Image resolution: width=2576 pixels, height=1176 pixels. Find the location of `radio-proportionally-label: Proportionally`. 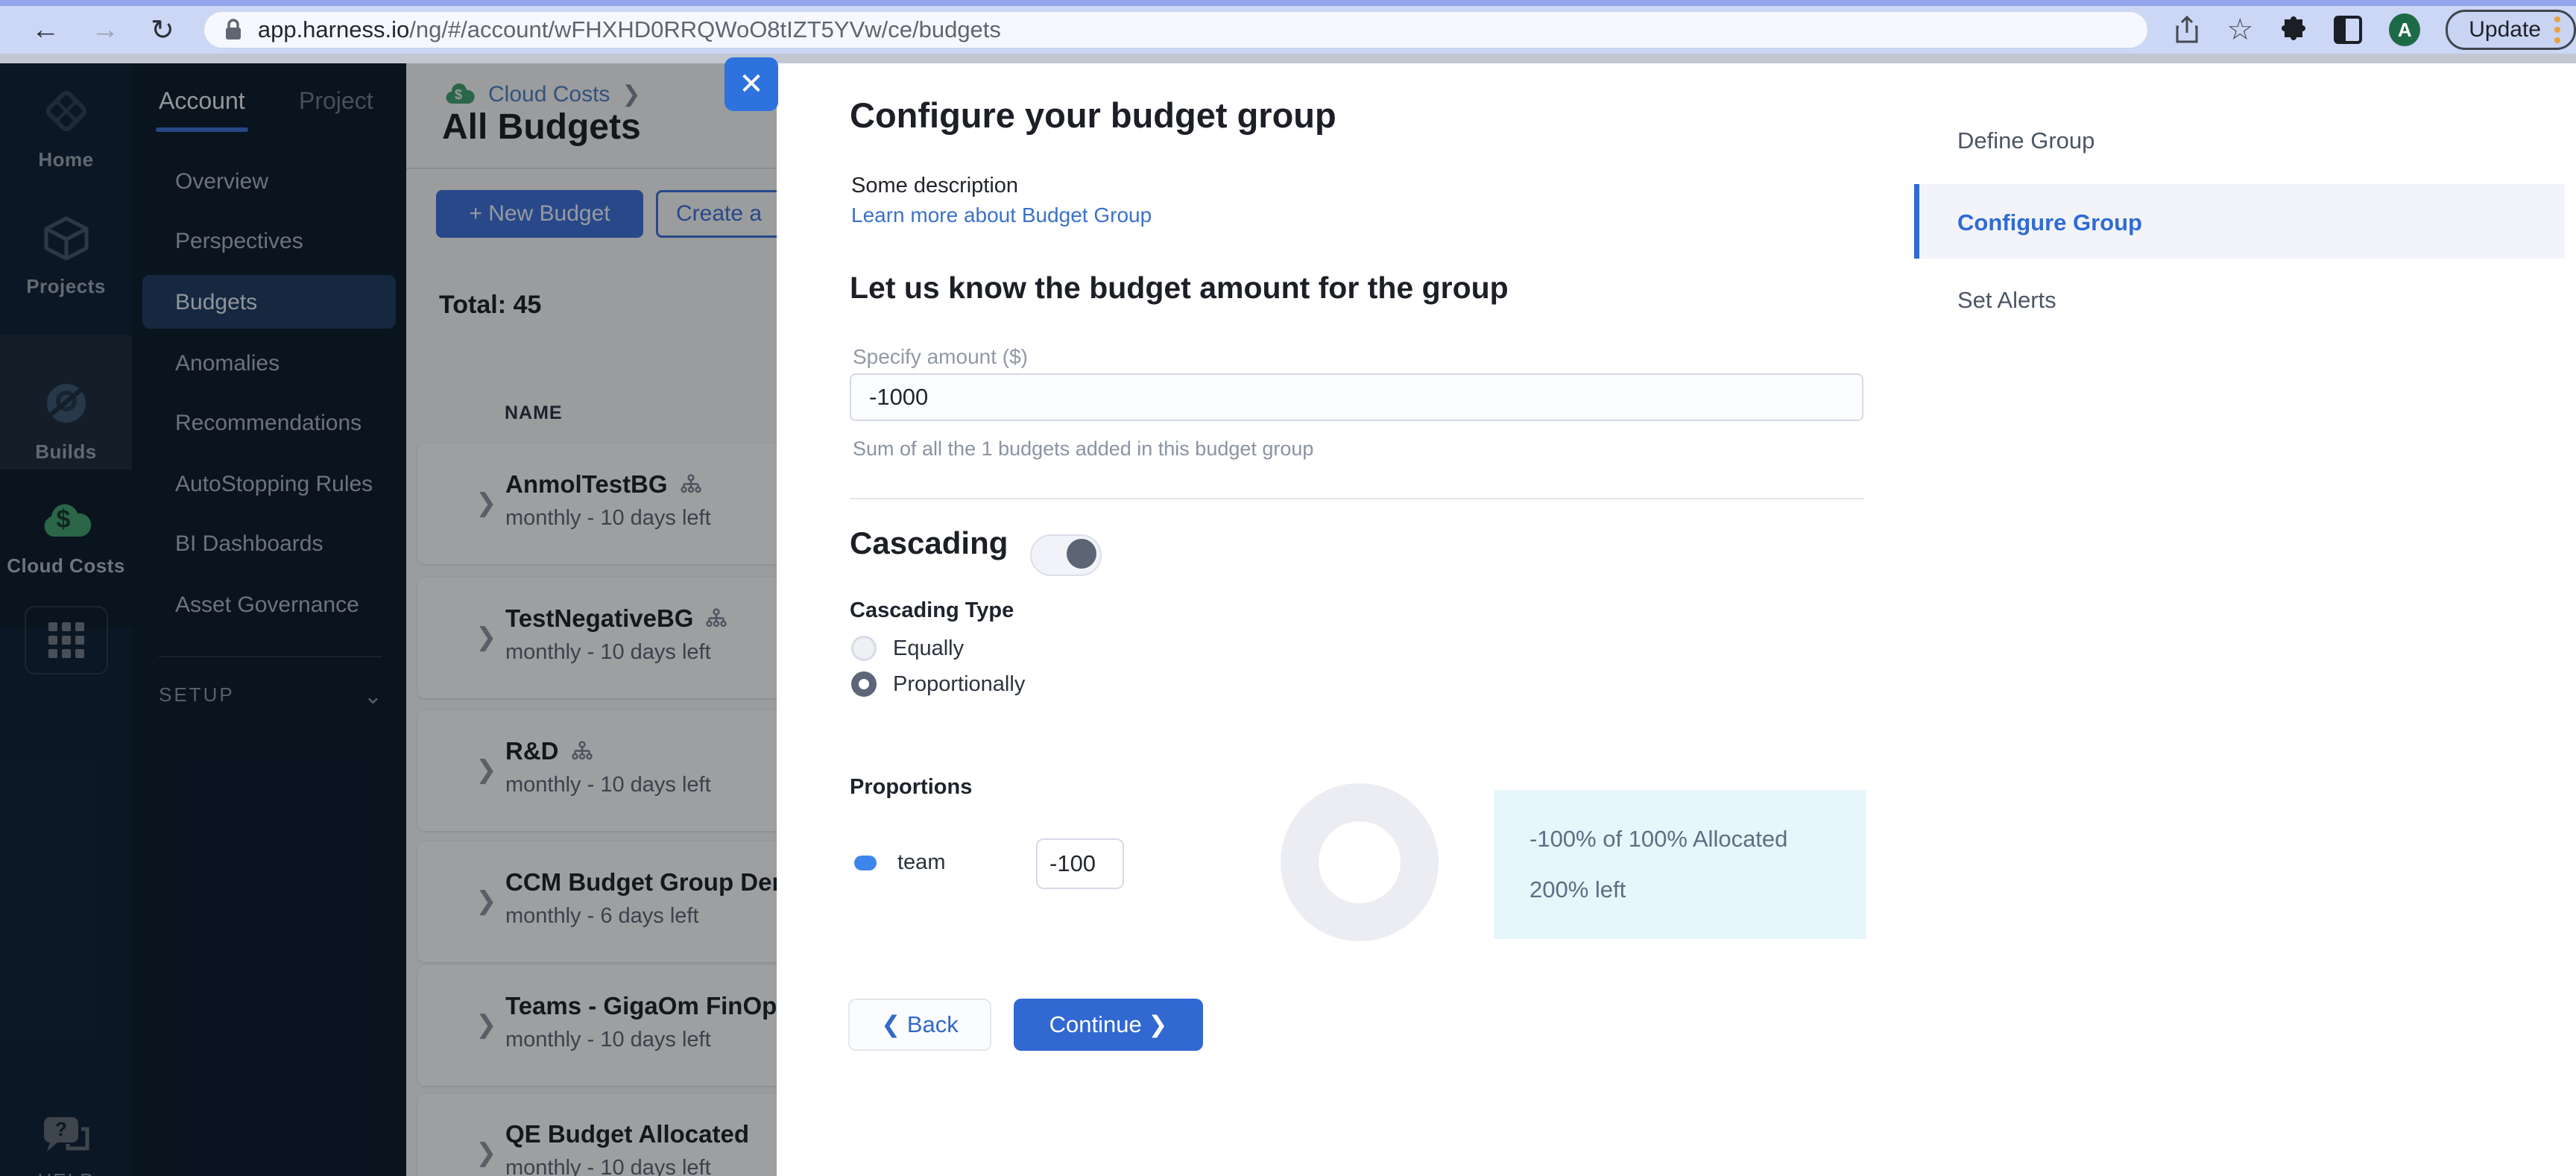

radio-proportionally-label: Proportionally is located at coordinates (959, 683).